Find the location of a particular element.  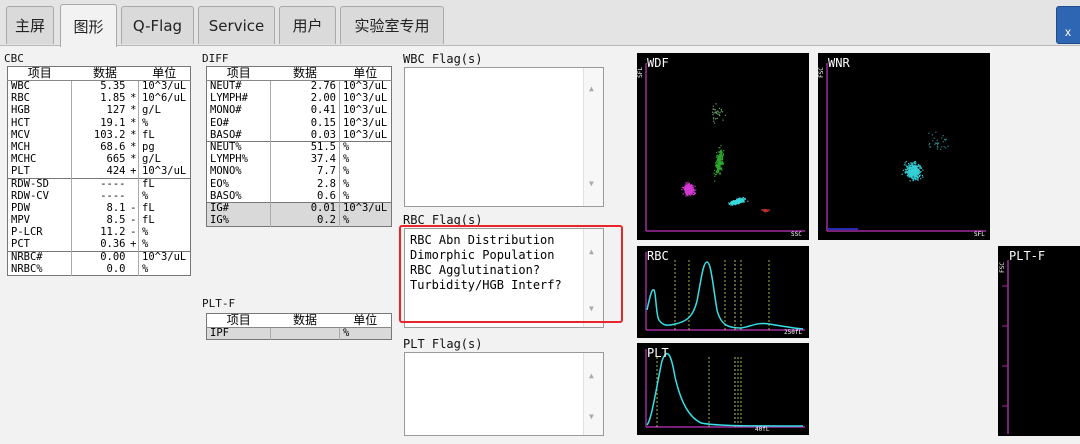

cbc-item: RDW-CV is located at coordinates (30, 195).